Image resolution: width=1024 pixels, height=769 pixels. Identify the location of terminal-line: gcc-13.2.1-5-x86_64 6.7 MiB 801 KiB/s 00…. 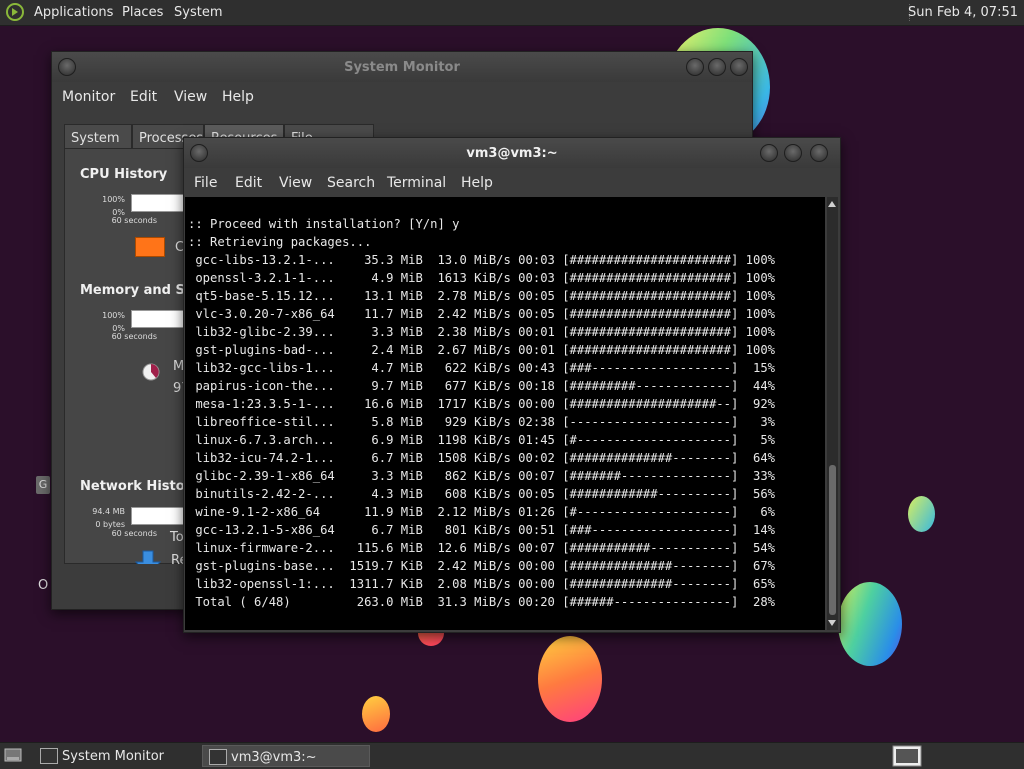
(481, 530).